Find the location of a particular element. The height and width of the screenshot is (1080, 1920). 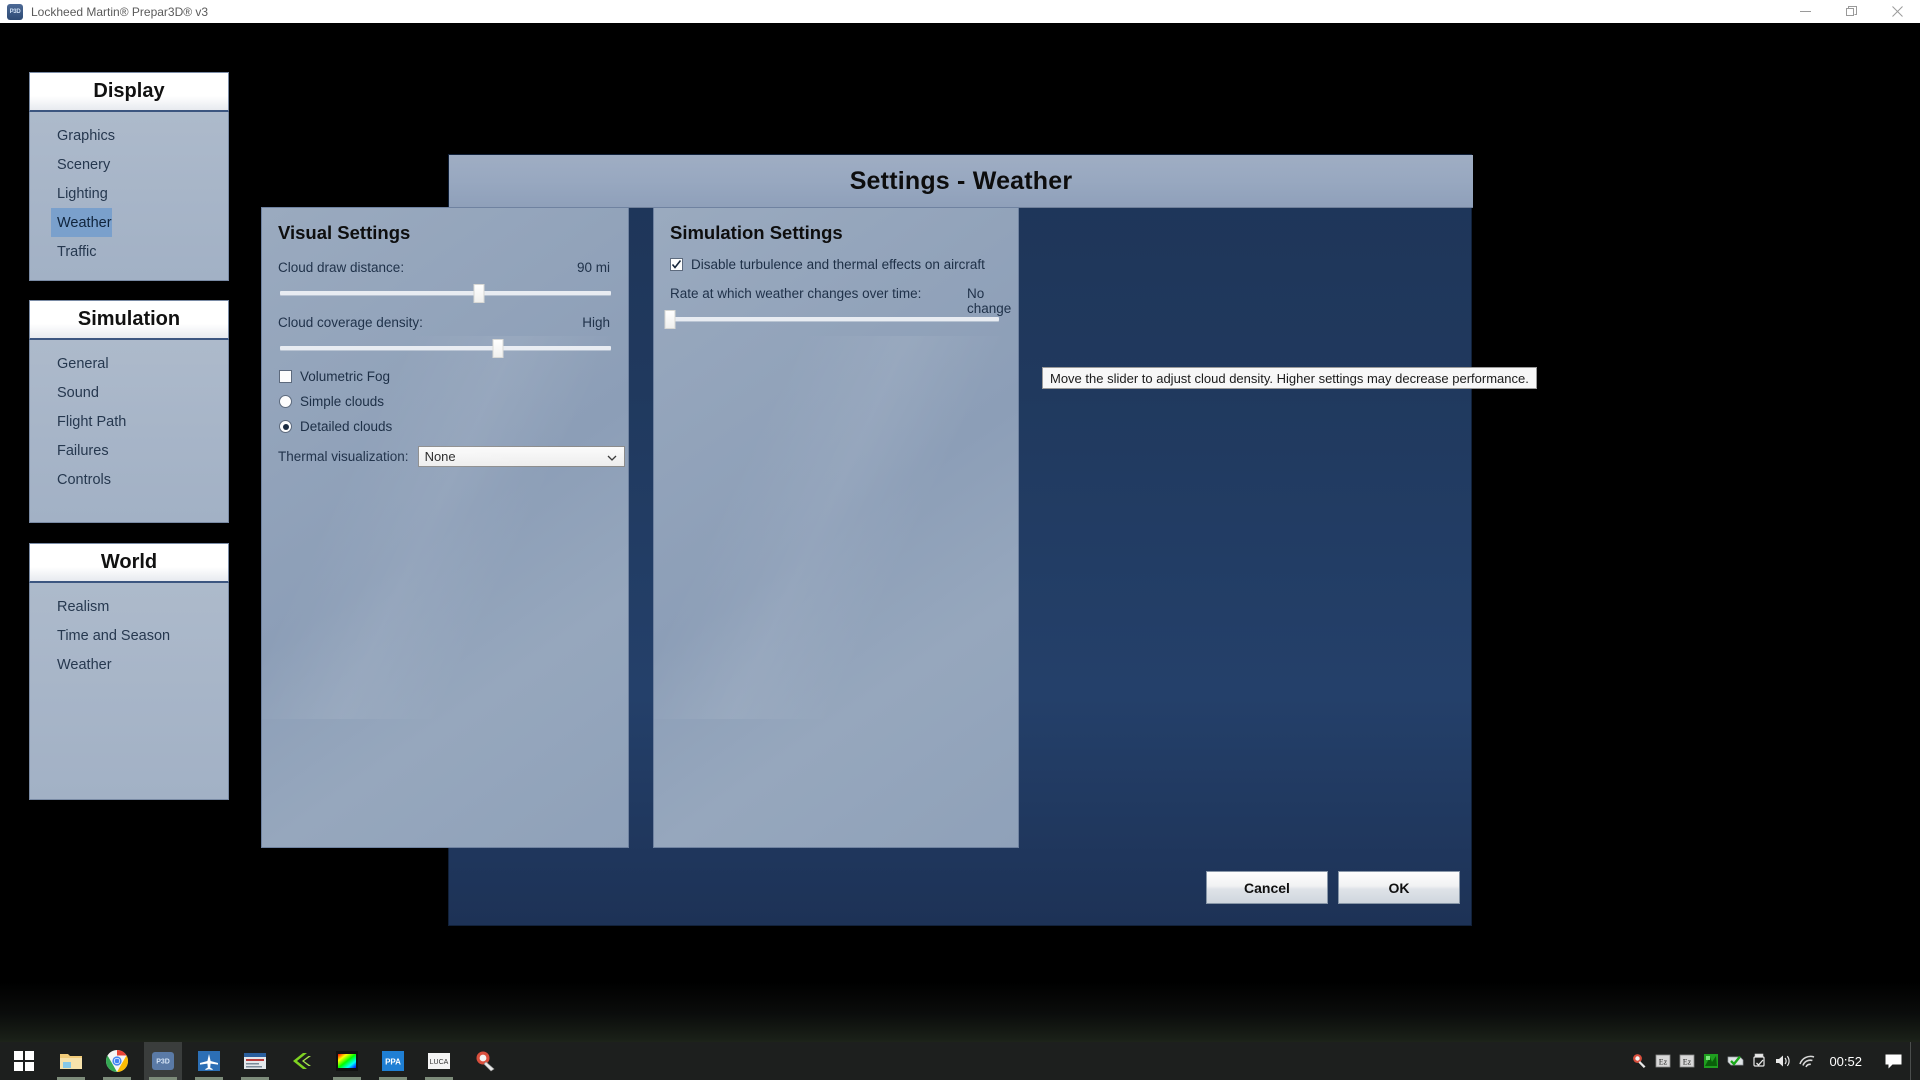

action-center-icon is located at coordinates (1893, 1061).